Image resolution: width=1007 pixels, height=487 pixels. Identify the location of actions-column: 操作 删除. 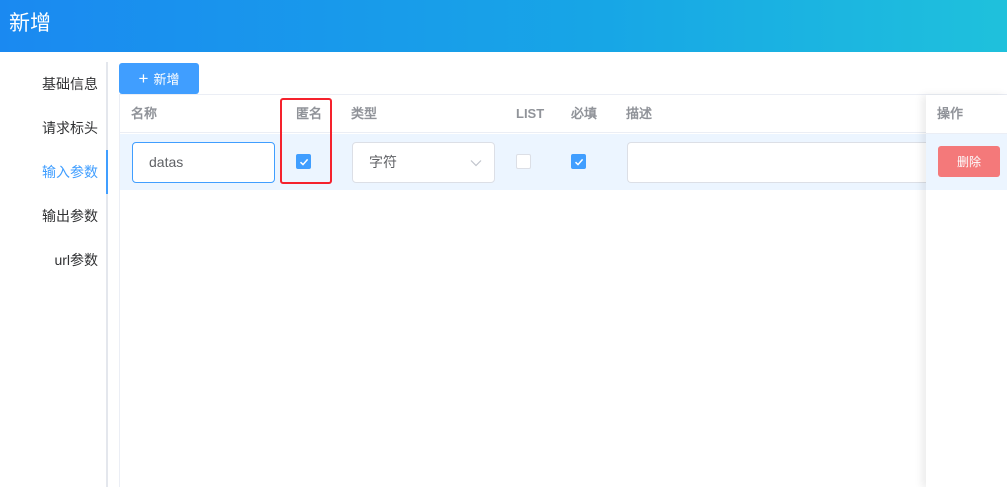
(966, 291).